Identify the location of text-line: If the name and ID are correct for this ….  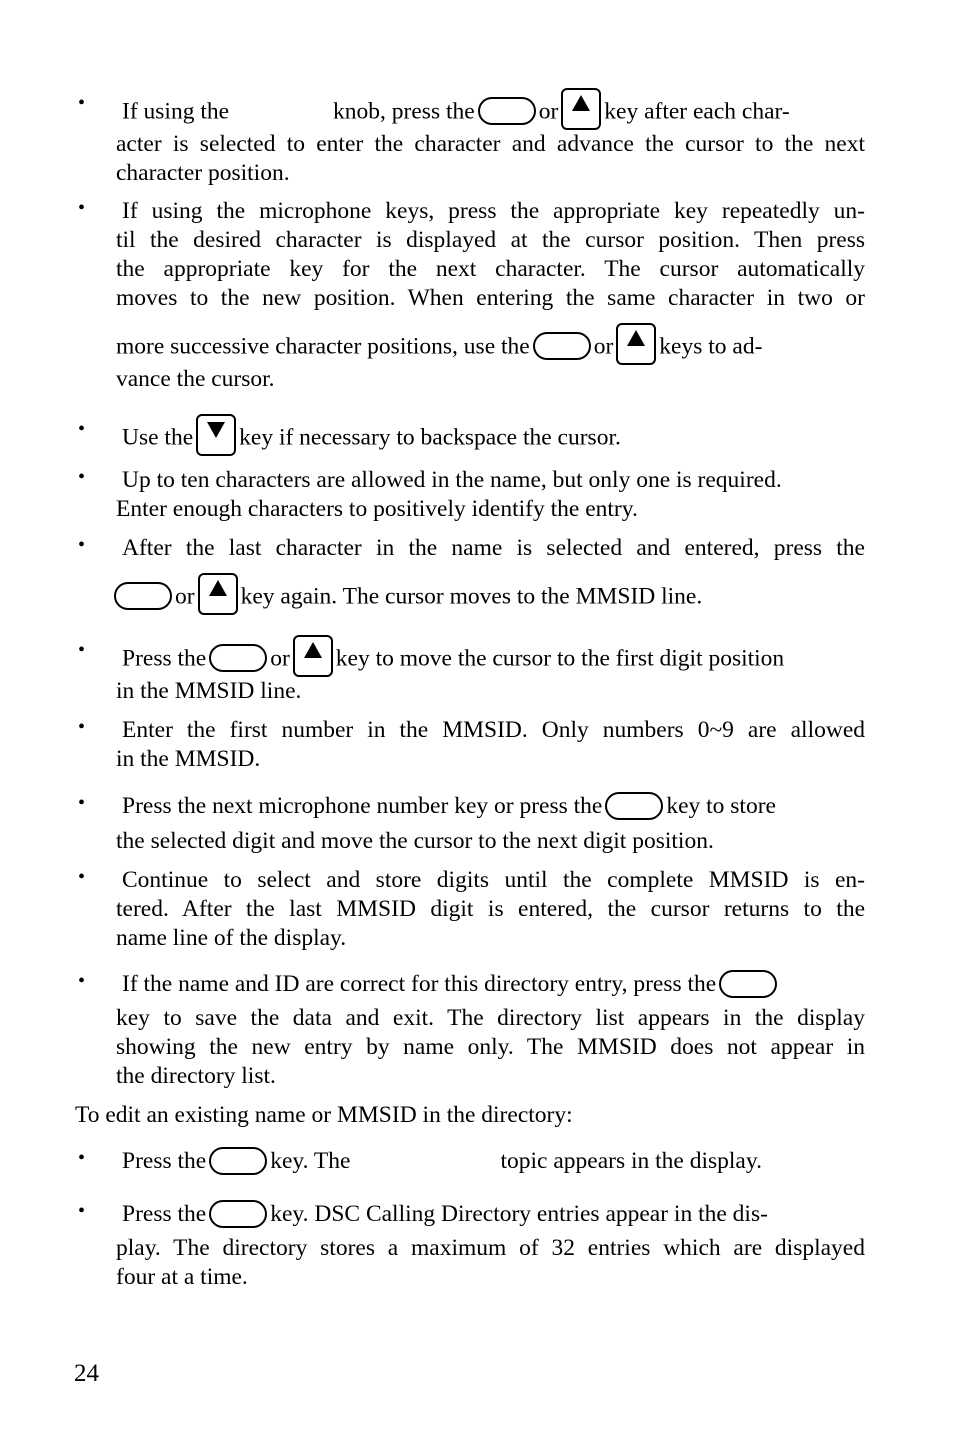
(493, 984).